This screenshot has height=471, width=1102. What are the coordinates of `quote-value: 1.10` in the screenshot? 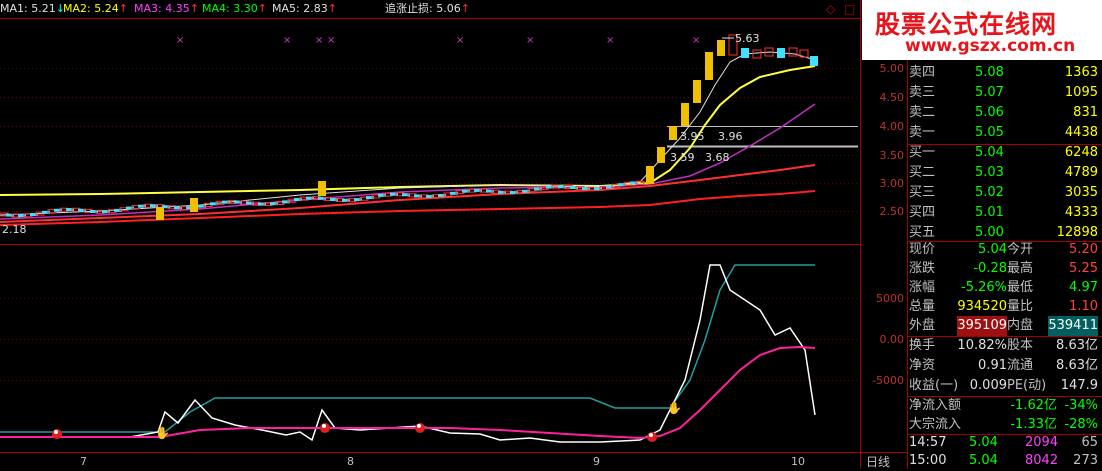 It's located at (1083, 306).